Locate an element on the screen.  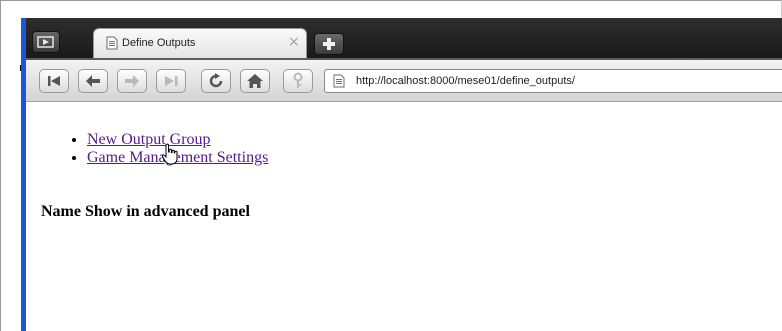
new-tab-button is located at coordinates (329, 44).